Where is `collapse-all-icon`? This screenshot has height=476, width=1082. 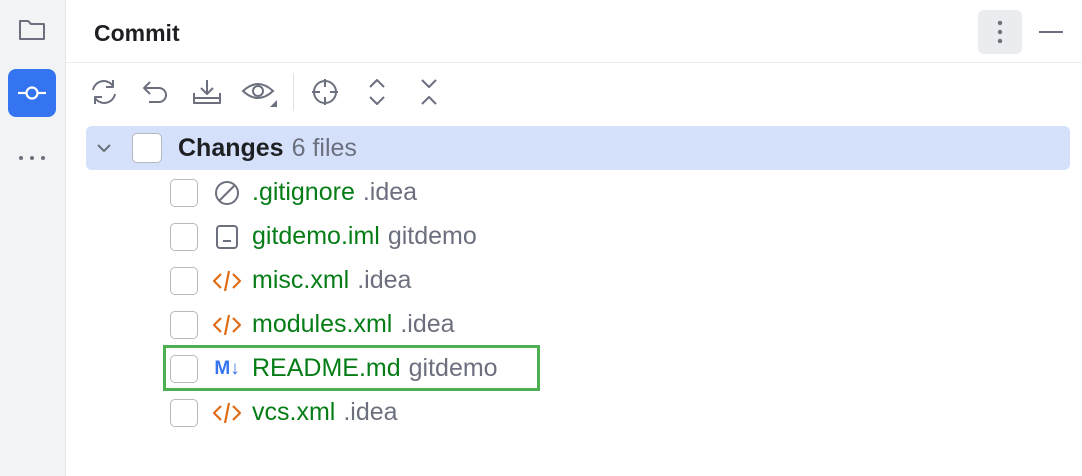
collapse-all-icon is located at coordinates (429, 92).